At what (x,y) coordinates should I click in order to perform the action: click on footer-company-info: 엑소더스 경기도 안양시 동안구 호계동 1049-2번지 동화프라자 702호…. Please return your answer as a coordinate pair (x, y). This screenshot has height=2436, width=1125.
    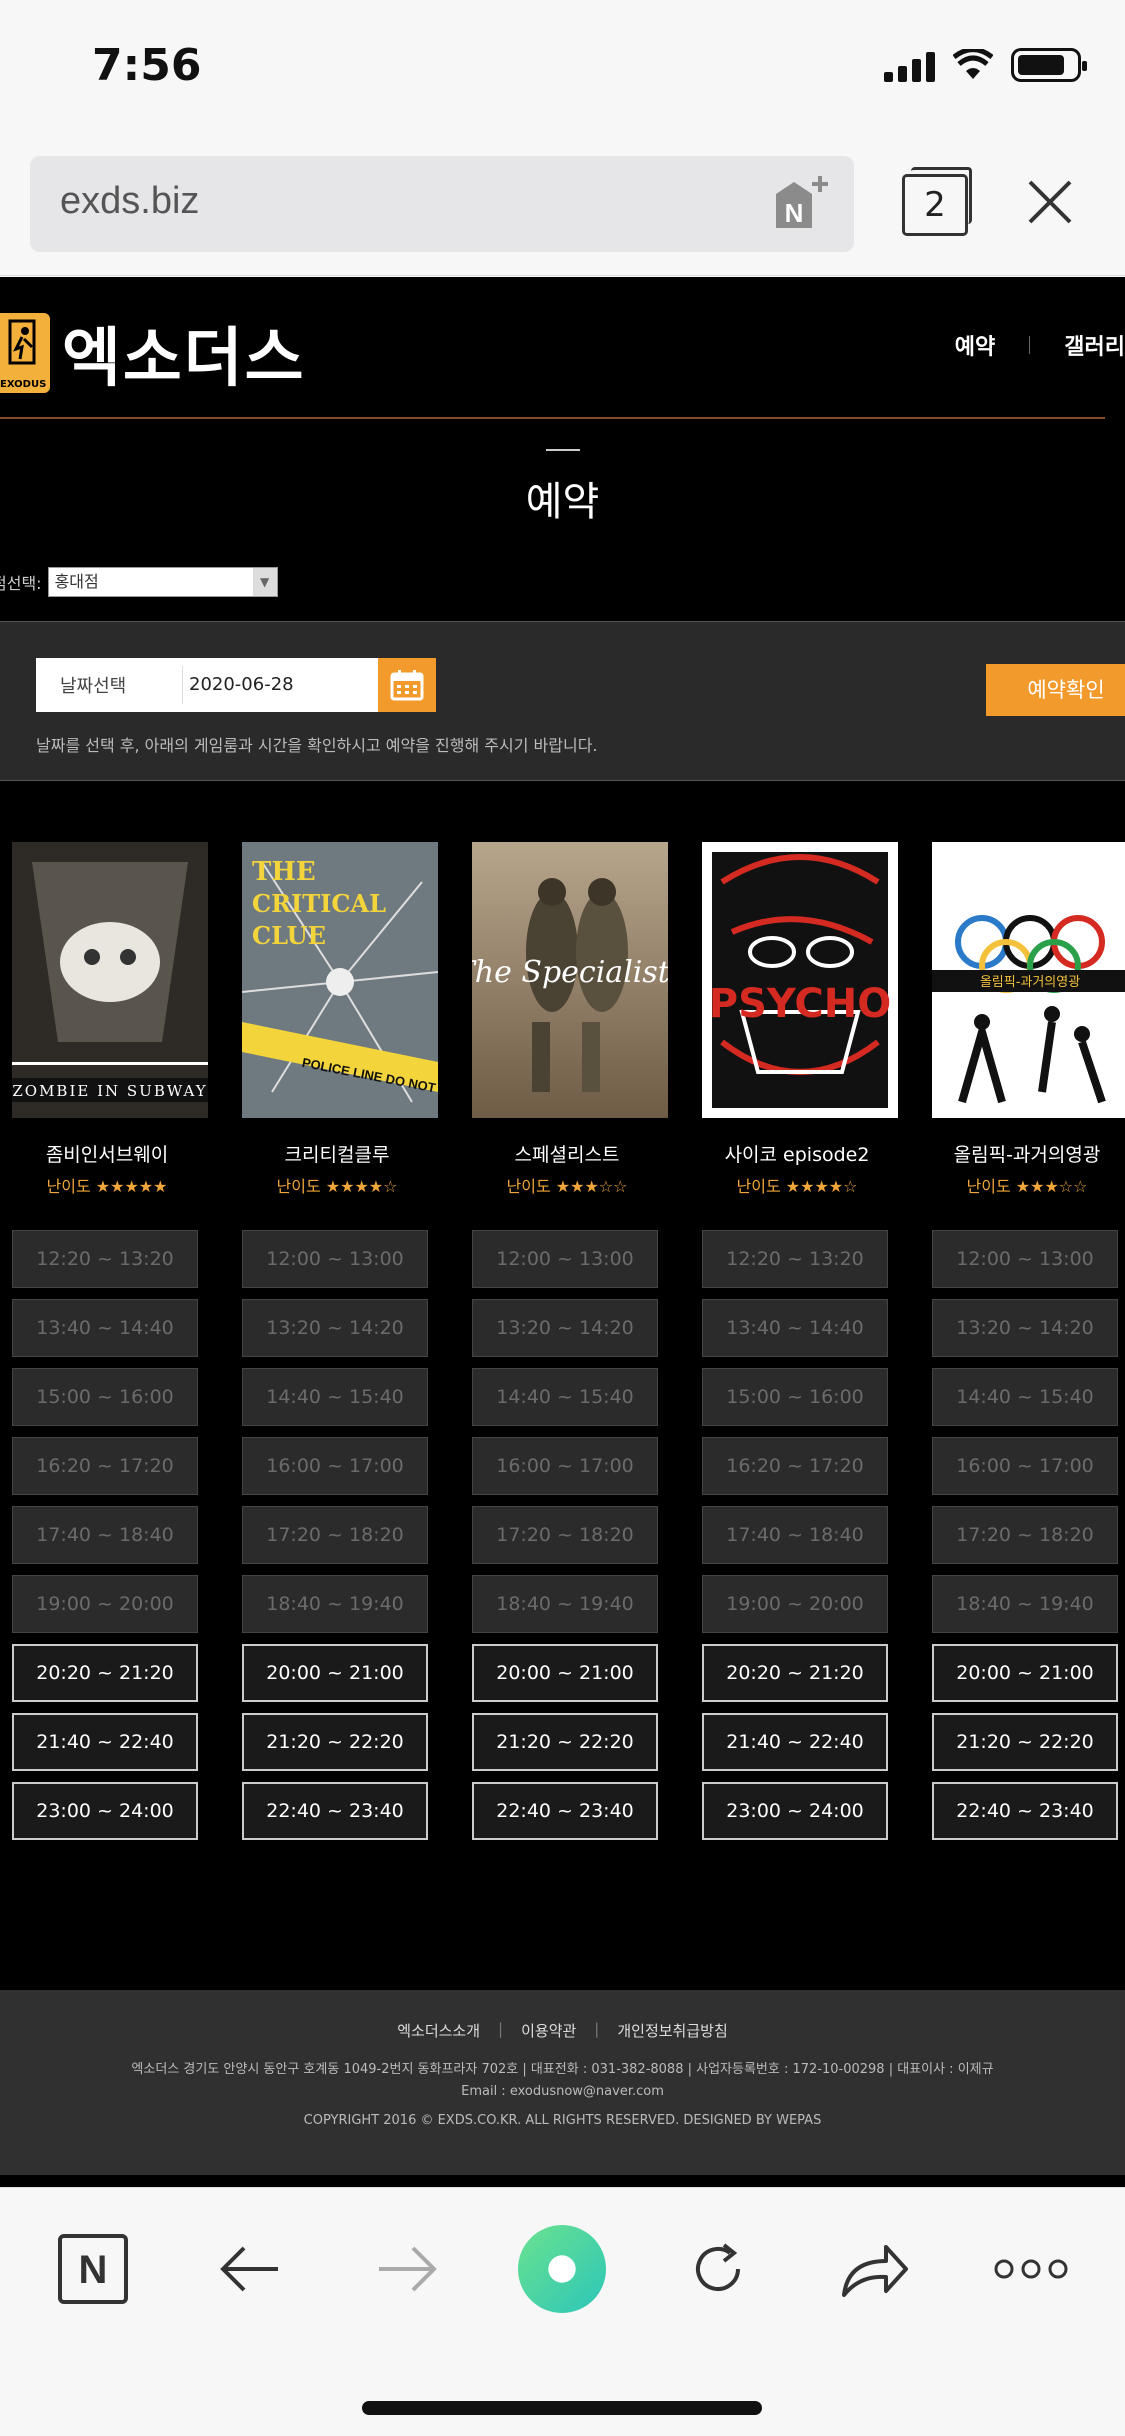
    Looking at the image, I should click on (562, 2069).